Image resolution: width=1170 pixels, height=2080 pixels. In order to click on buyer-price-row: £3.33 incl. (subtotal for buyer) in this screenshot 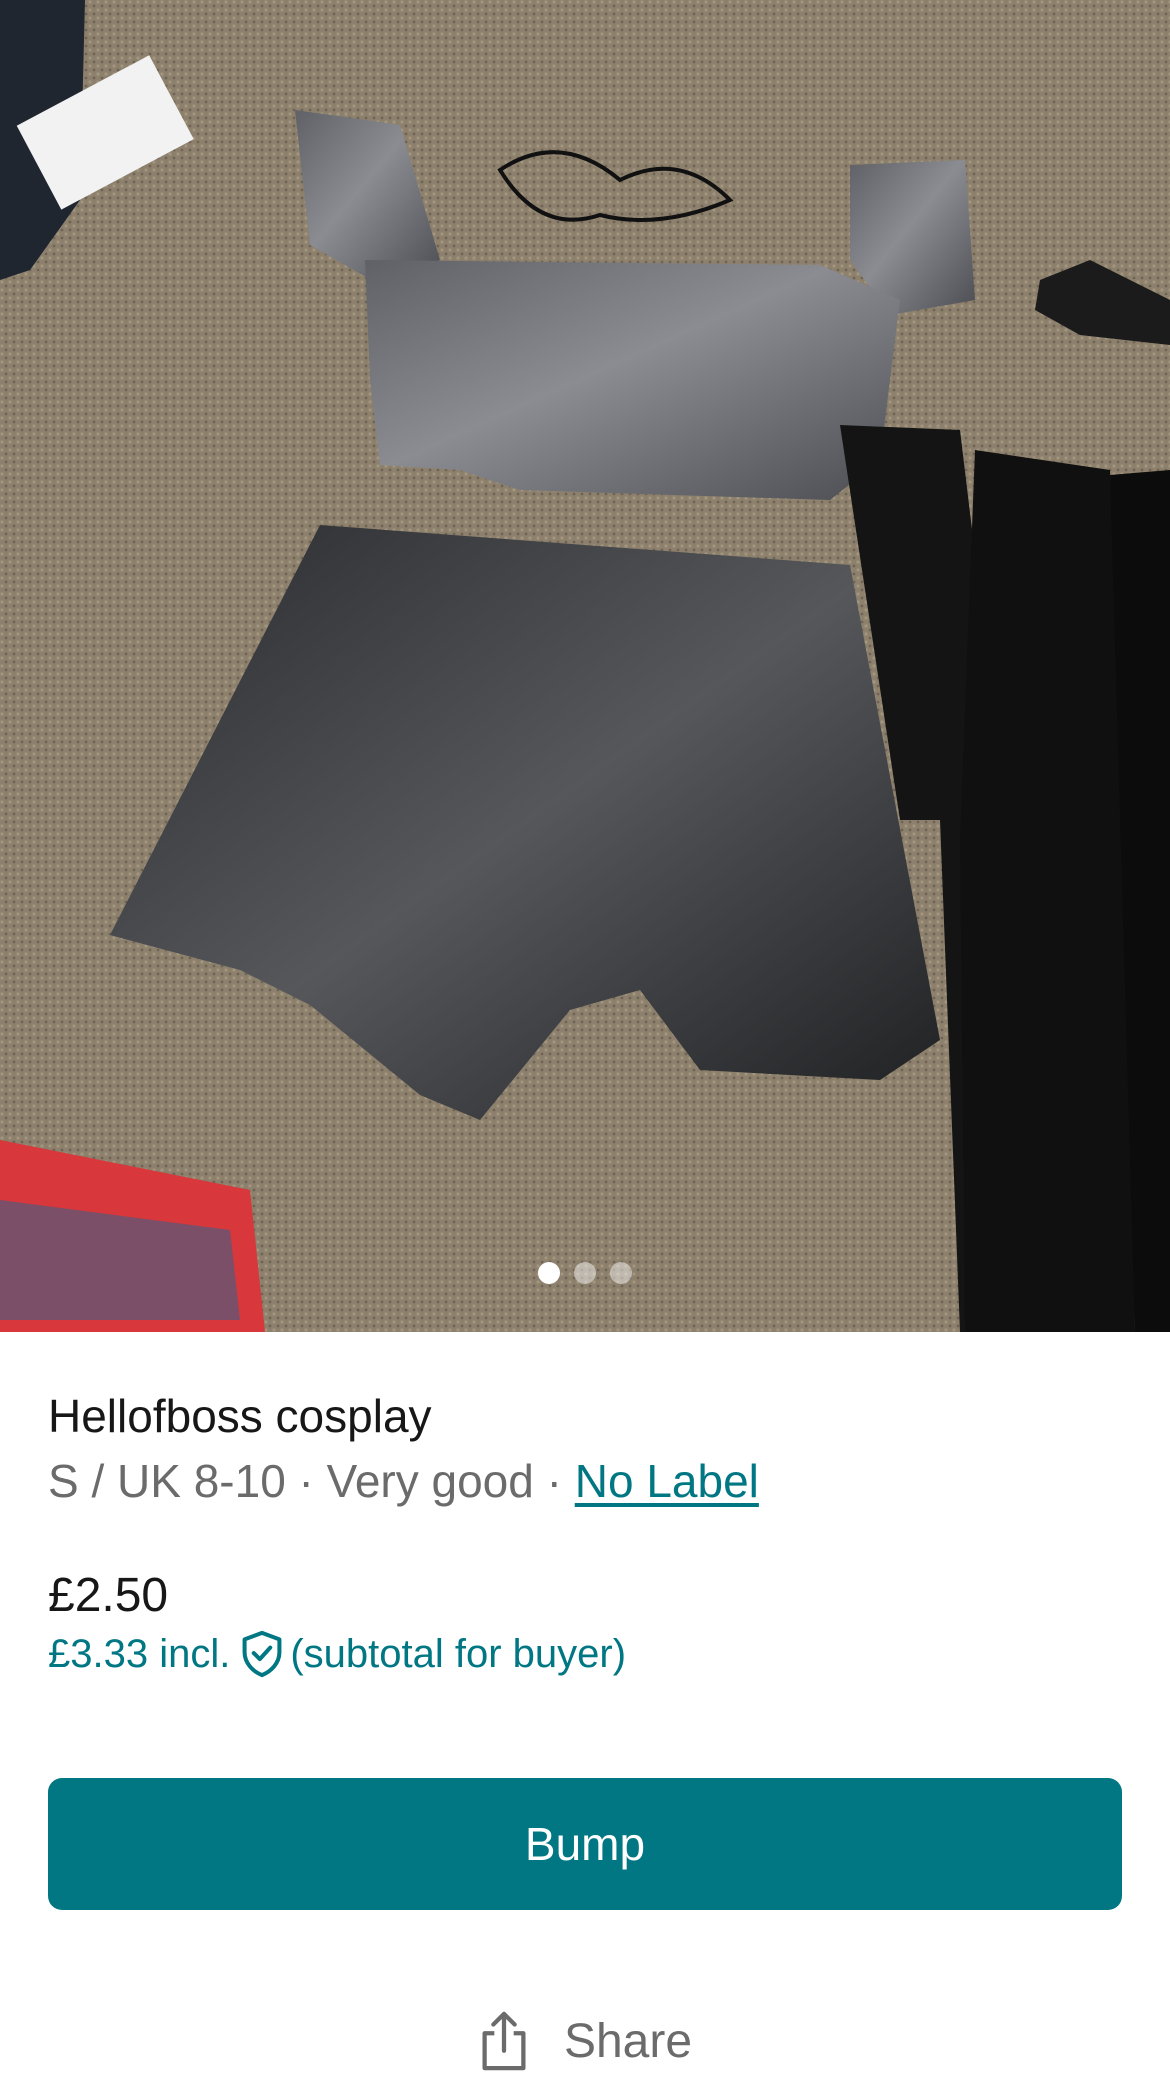, I will do `click(337, 1654)`.